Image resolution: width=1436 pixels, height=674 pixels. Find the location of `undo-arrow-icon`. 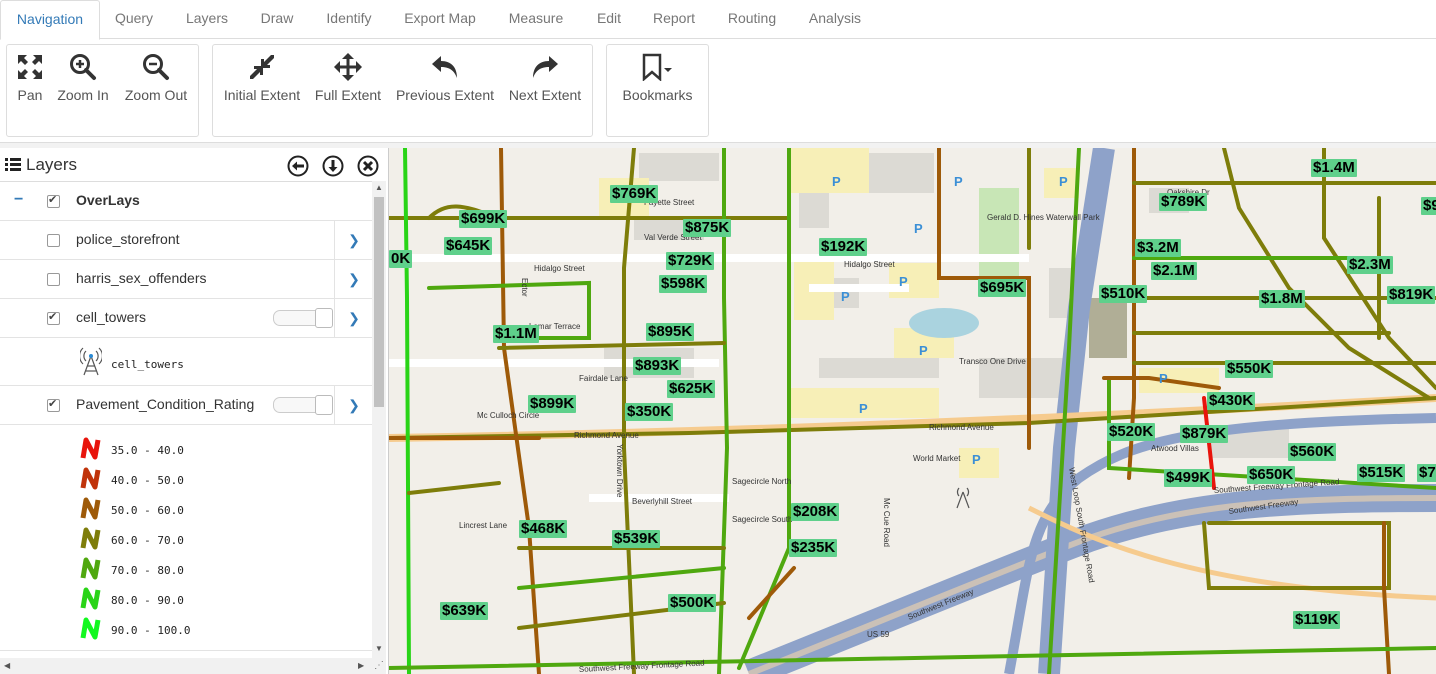

undo-arrow-icon is located at coordinates (444, 67).